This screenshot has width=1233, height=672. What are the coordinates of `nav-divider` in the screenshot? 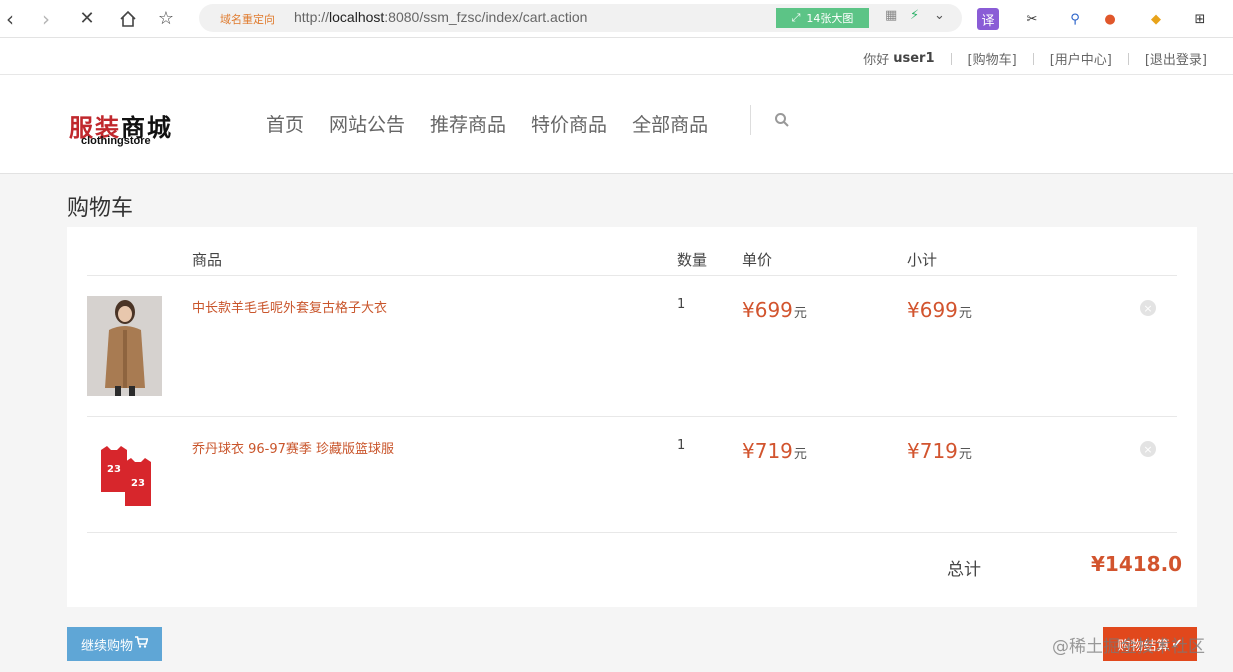 It's located at (750, 120).